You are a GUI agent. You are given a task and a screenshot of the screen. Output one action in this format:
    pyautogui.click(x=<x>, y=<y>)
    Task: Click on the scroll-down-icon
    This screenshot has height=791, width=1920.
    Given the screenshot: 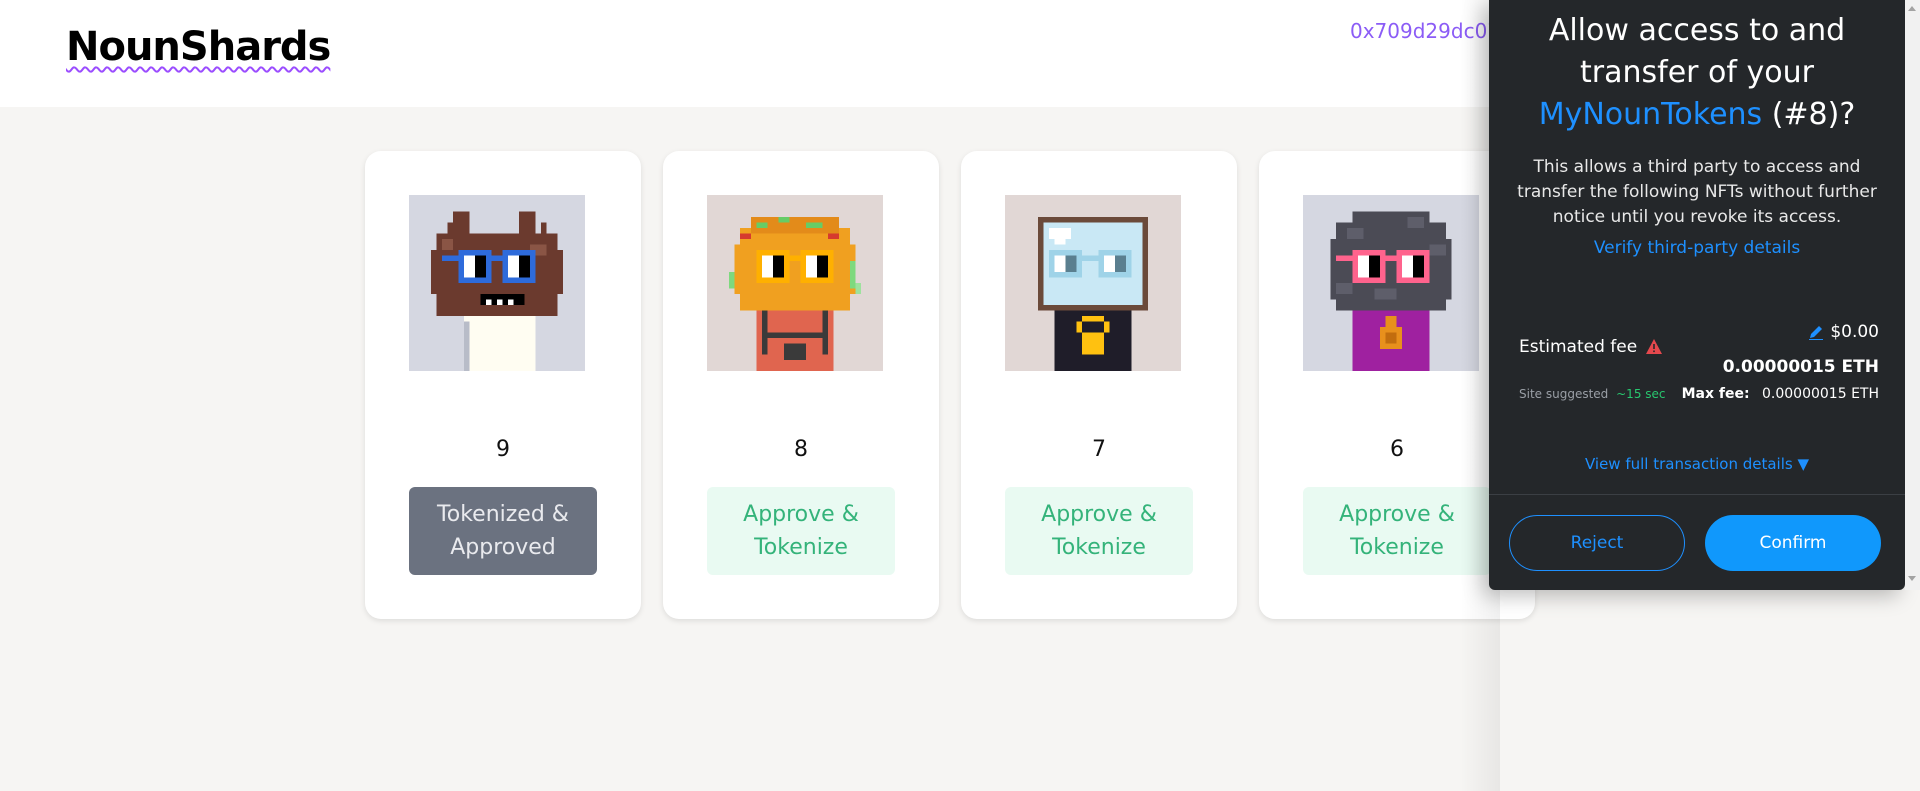 What is the action you would take?
    pyautogui.click(x=1912, y=578)
    